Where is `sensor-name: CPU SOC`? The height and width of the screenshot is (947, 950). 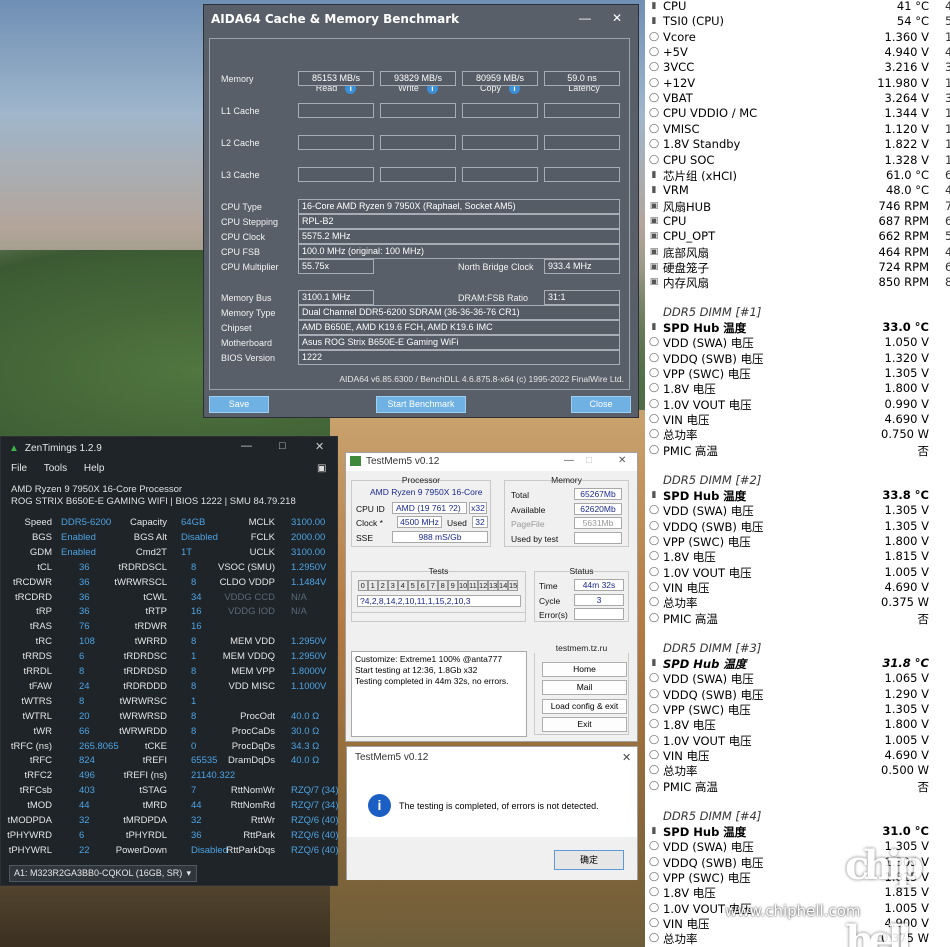
sensor-name: CPU SOC is located at coordinates (689, 159).